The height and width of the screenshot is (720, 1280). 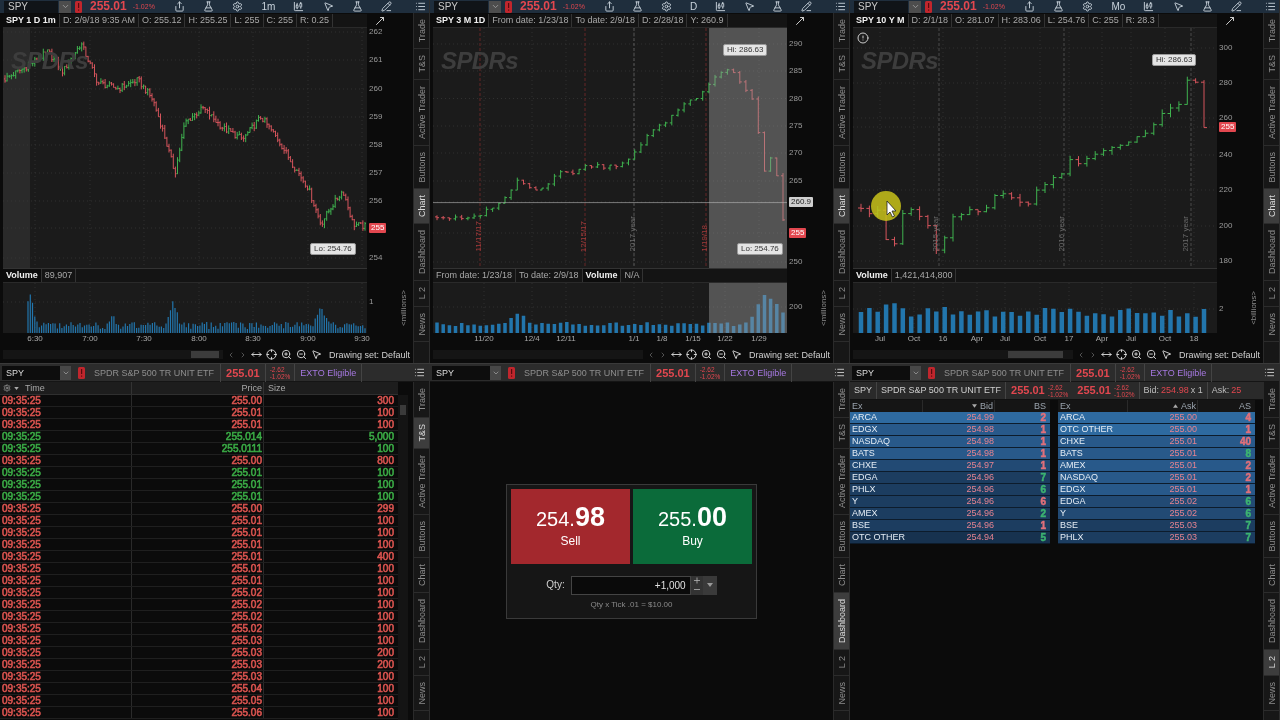 I want to click on table-row: AMEX 254.96 2, so click(x=950, y=514).